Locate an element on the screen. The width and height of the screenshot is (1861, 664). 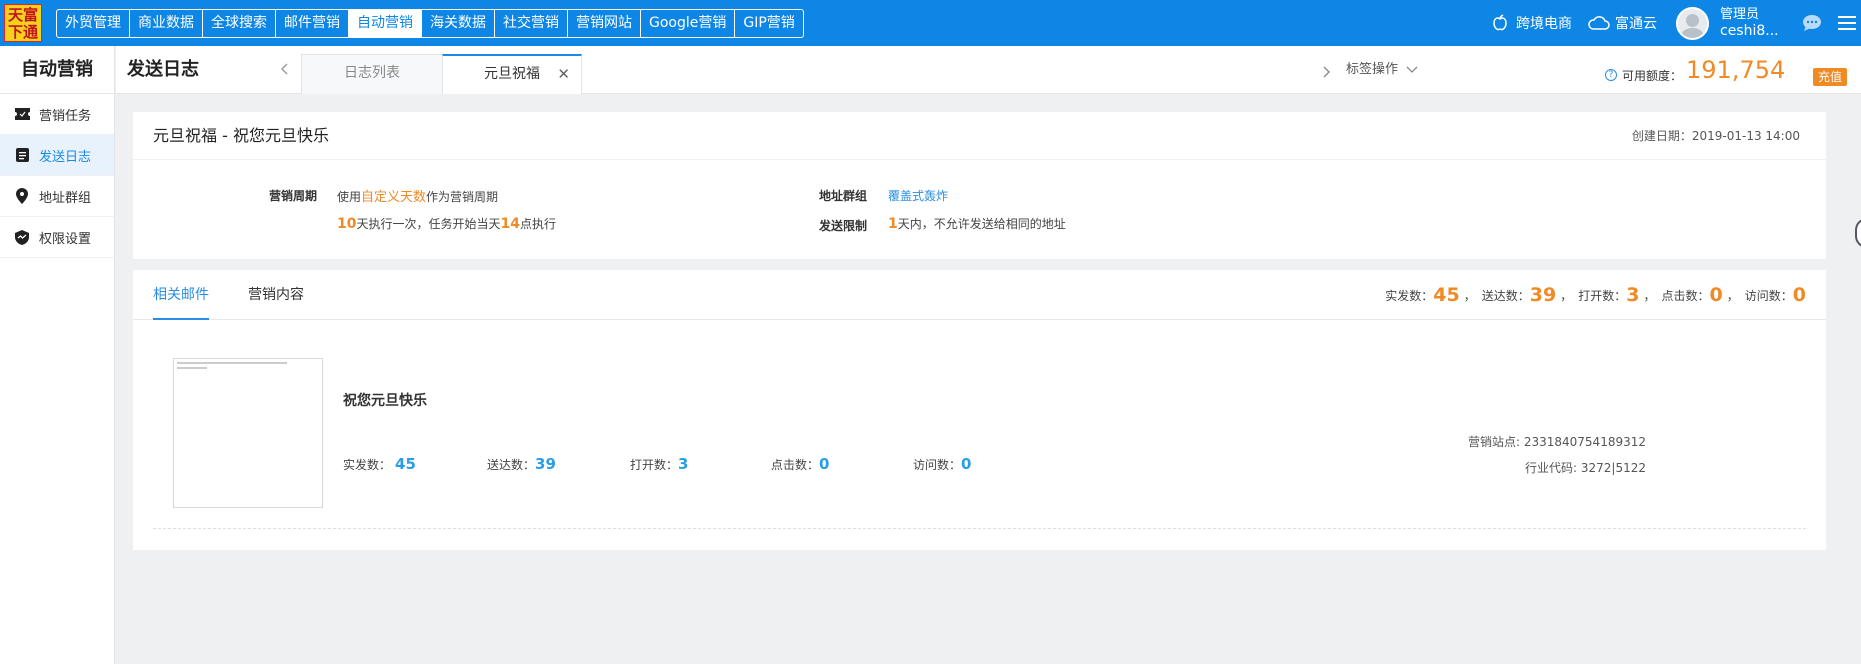
group-value: 覆盖式轰炸 is located at coordinates (918, 195).